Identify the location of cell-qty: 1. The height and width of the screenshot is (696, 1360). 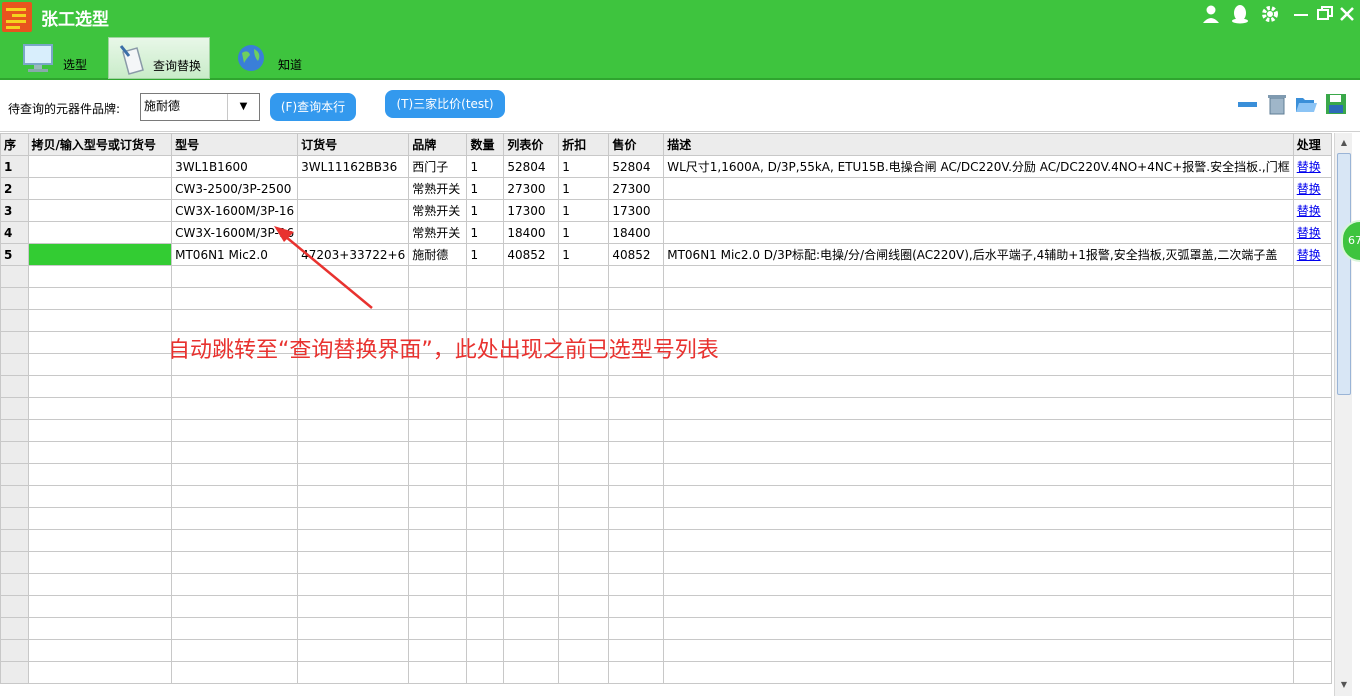
(485, 166).